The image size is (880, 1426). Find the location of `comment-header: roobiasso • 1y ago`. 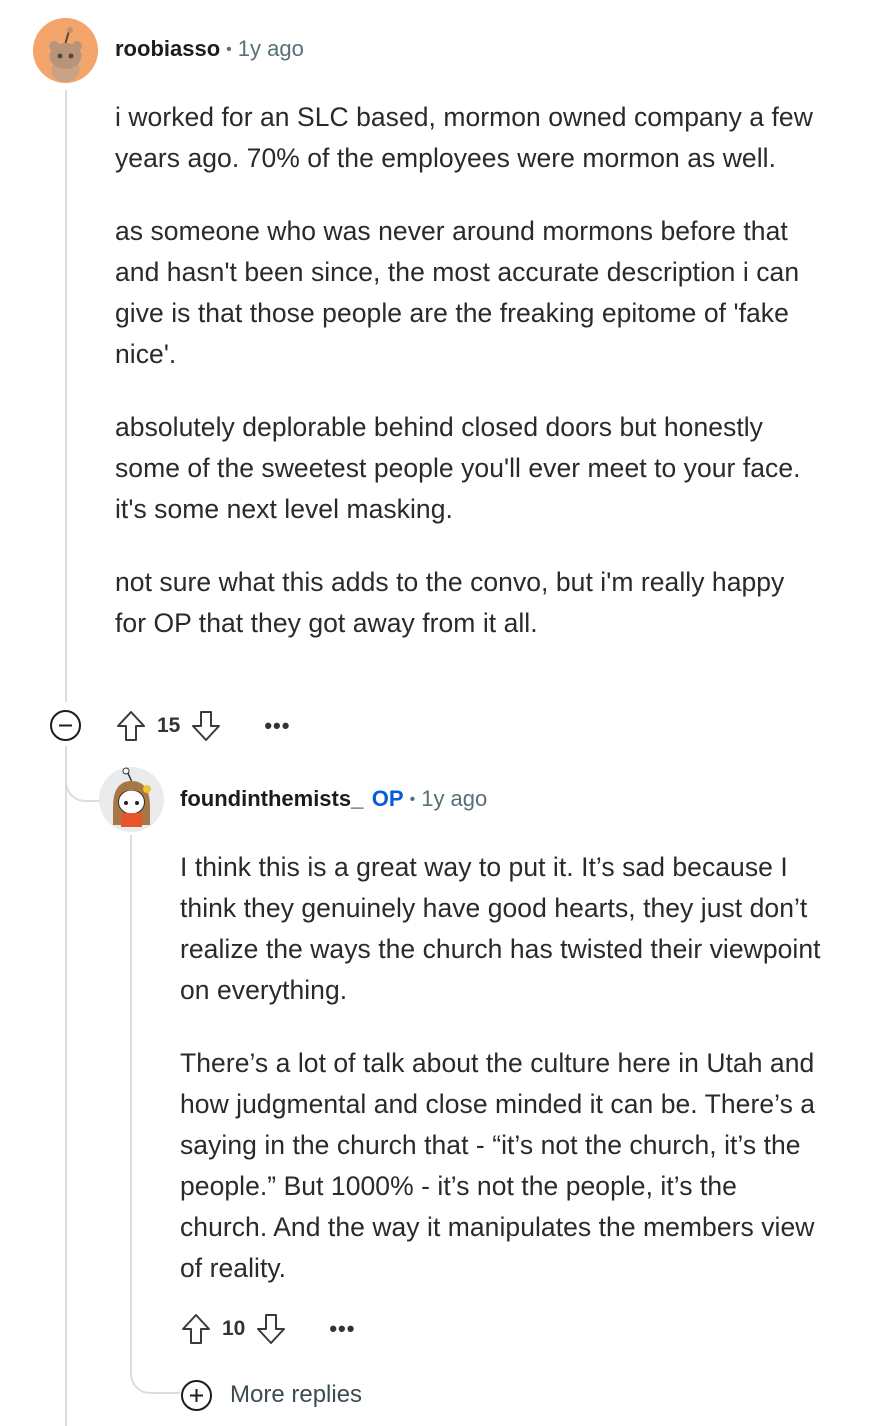

comment-header: roobiasso • 1y ago is located at coordinates (209, 49).